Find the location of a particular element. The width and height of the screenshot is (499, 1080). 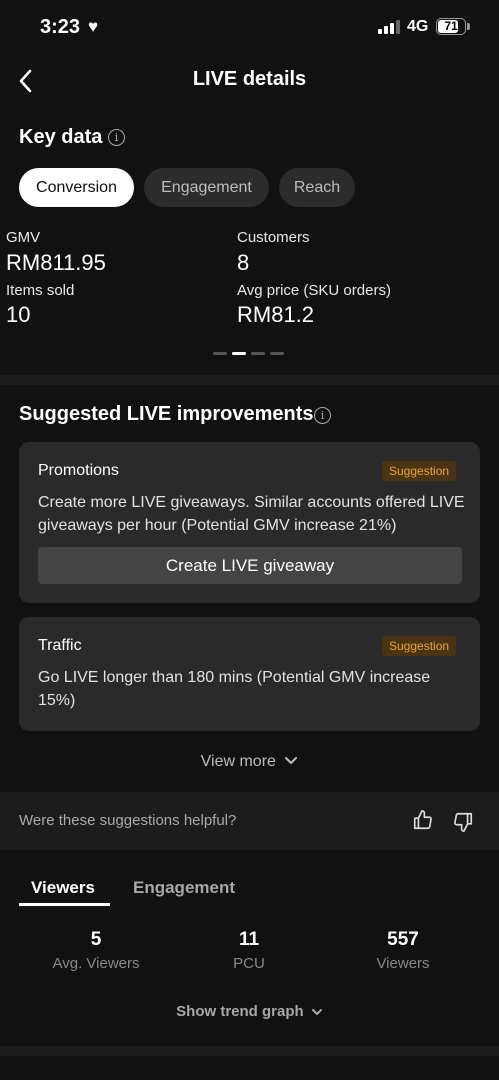

metric-label-items-sold: Items sold is located at coordinates (40, 290).